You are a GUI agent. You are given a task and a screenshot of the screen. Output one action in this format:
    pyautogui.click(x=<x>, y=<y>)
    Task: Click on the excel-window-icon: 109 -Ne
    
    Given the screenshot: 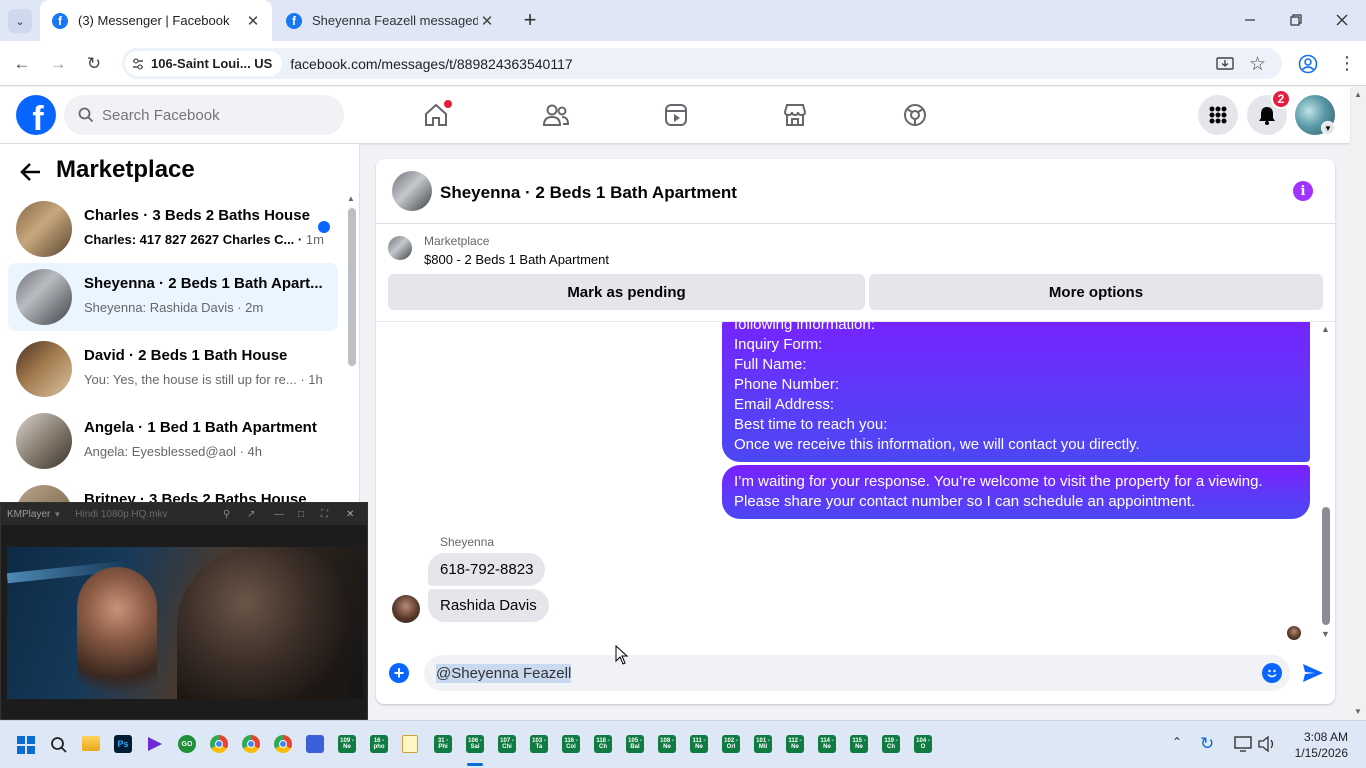 What is the action you would take?
    pyautogui.click(x=347, y=744)
    